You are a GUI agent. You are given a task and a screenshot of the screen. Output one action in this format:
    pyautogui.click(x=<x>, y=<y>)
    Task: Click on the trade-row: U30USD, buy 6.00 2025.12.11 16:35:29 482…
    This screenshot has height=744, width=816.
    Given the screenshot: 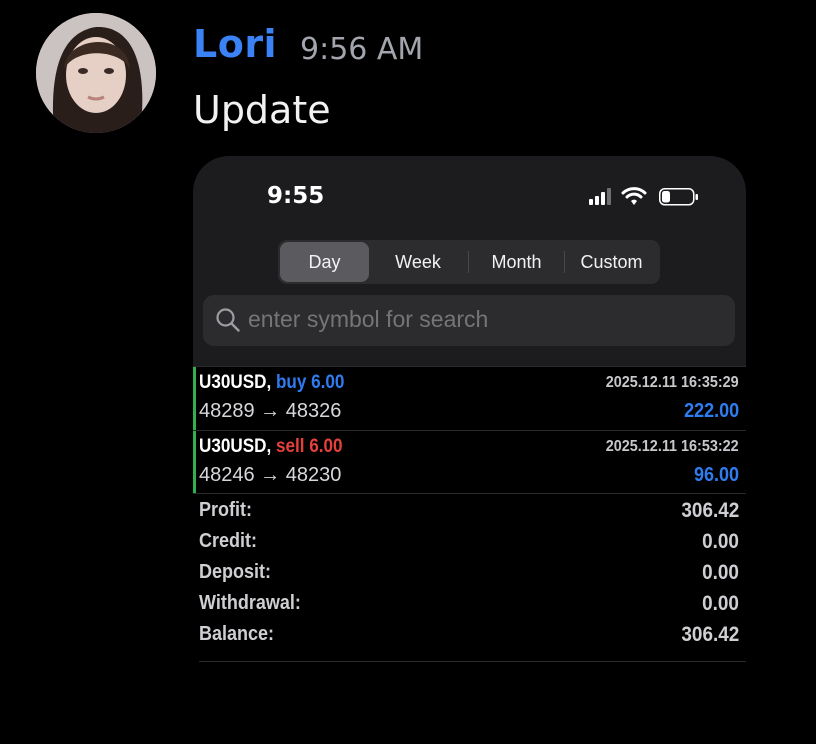 What is the action you would take?
    pyautogui.click(x=469, y=398)
    